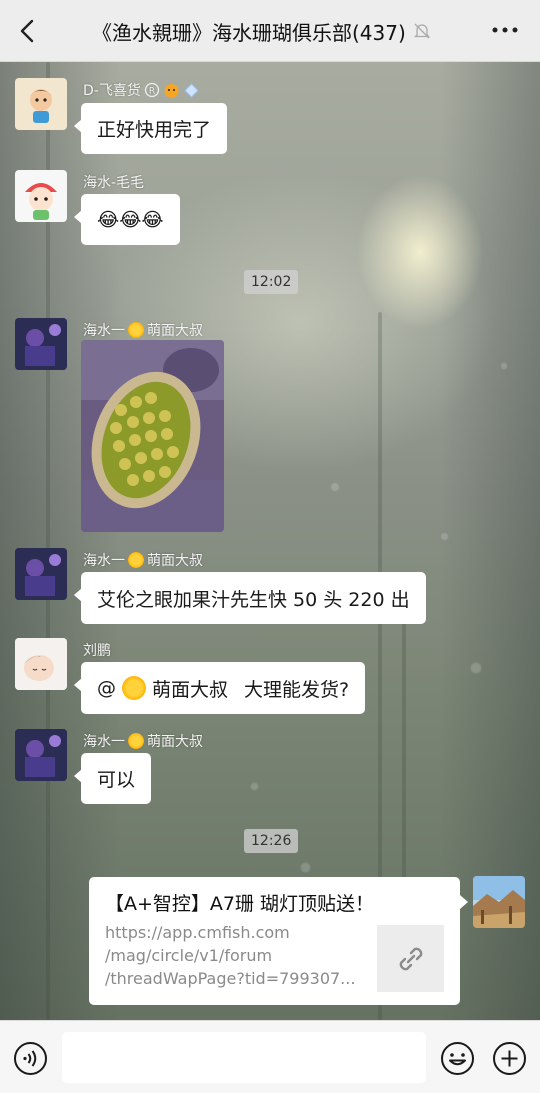 This screenshot has height=1093, width=540. I want to click on chevron-left-icon, so click(27, 31).